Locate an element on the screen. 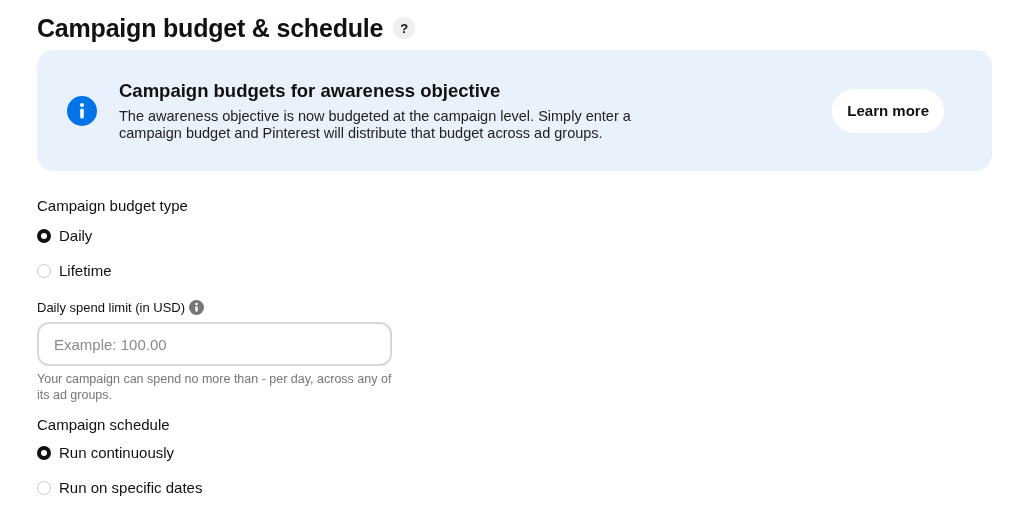 The width and height of the screenshot is (1024, 522). radio-option: Daily is located at coordinates (65, 235).